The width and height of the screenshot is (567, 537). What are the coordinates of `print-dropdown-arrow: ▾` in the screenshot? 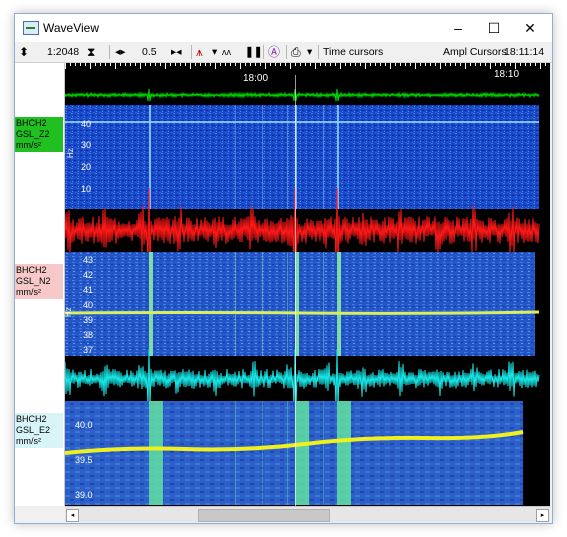 It's located at (309, 52).